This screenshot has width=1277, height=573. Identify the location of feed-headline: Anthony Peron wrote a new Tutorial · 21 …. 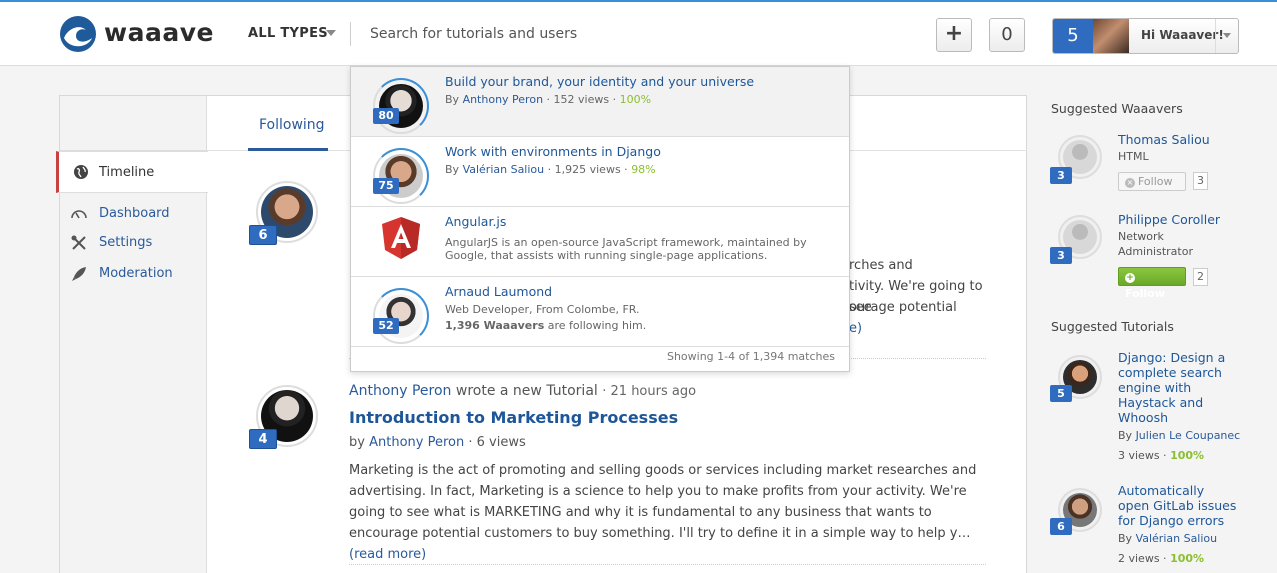
(523, 391).